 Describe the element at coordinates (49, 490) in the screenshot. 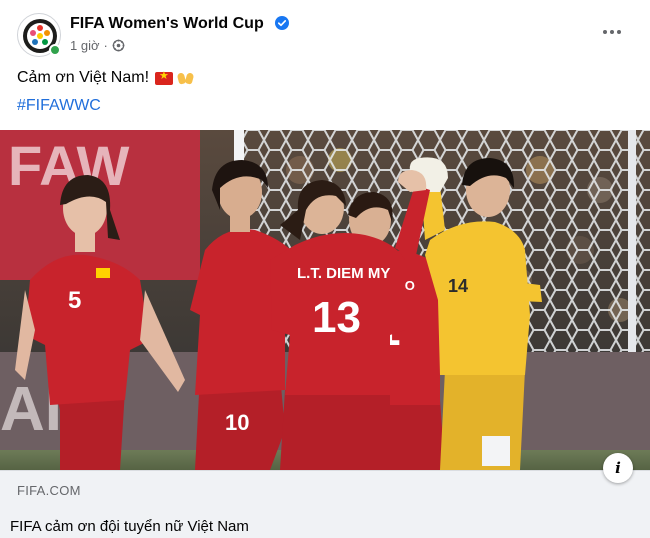

I see `link-domain: FIFA.COM` at that location.